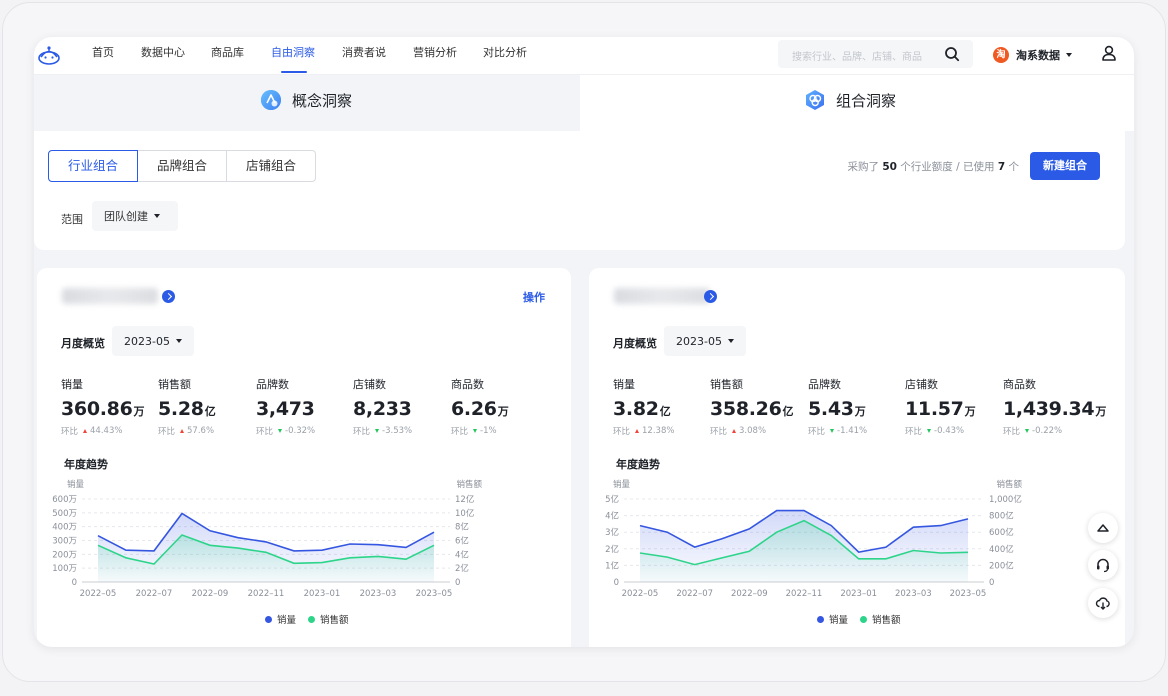 Image resolution: width=1168 pixels, height=696 pixels. Describe the element at coordinates (1109, 53) in the screenshot. I see `user-icon` at that location.